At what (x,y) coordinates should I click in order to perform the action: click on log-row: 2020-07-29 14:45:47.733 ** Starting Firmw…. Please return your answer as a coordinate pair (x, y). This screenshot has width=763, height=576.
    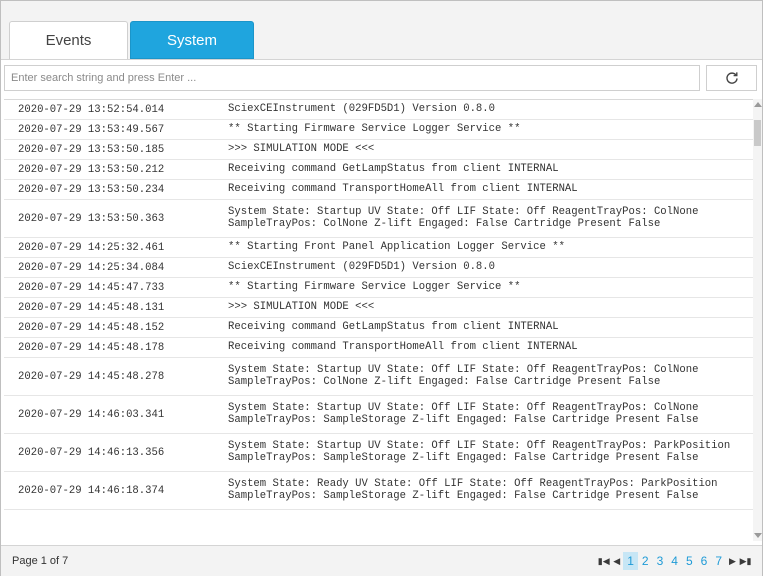
    Looking at the image, I should click on (378, 288).